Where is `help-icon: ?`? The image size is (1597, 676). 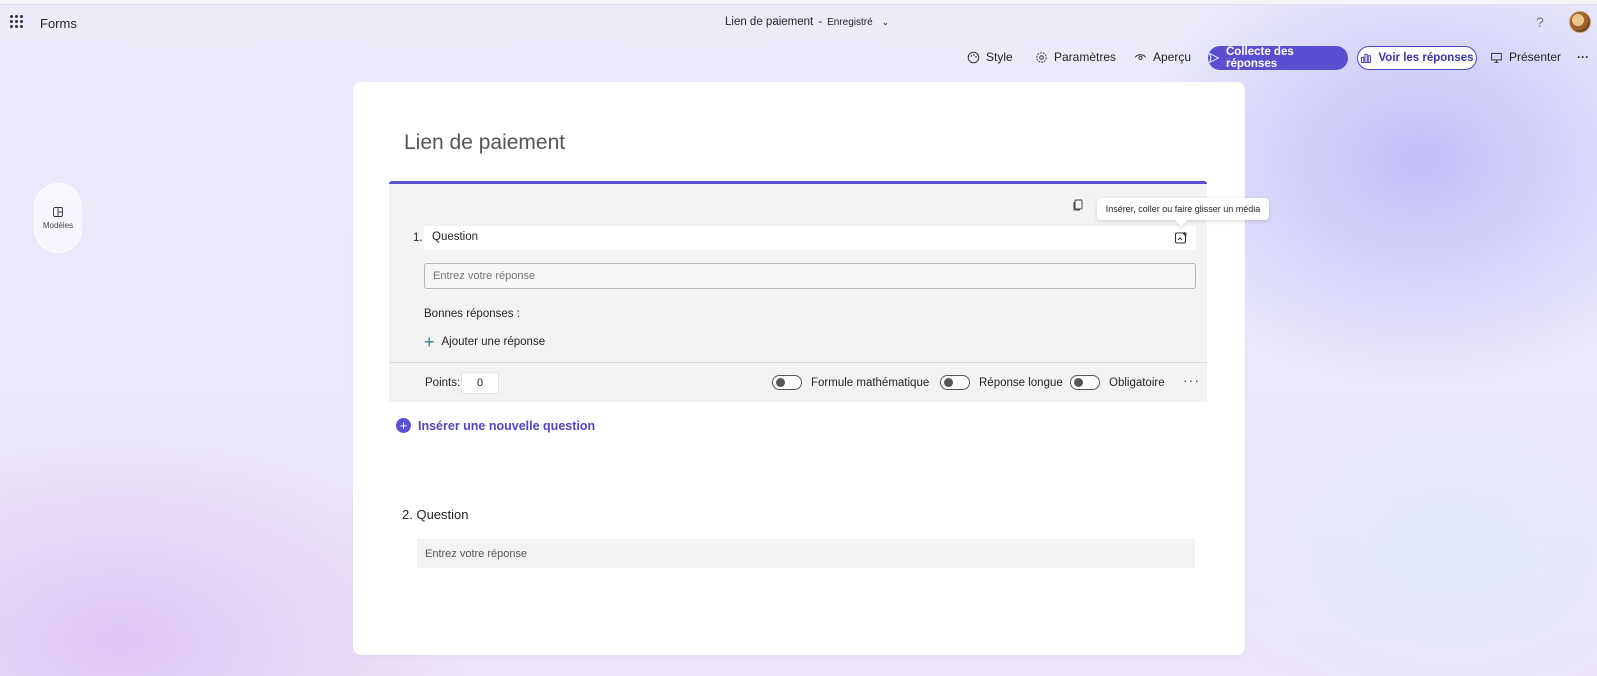 help-icon: ? is located at coordinates (1540, 22).